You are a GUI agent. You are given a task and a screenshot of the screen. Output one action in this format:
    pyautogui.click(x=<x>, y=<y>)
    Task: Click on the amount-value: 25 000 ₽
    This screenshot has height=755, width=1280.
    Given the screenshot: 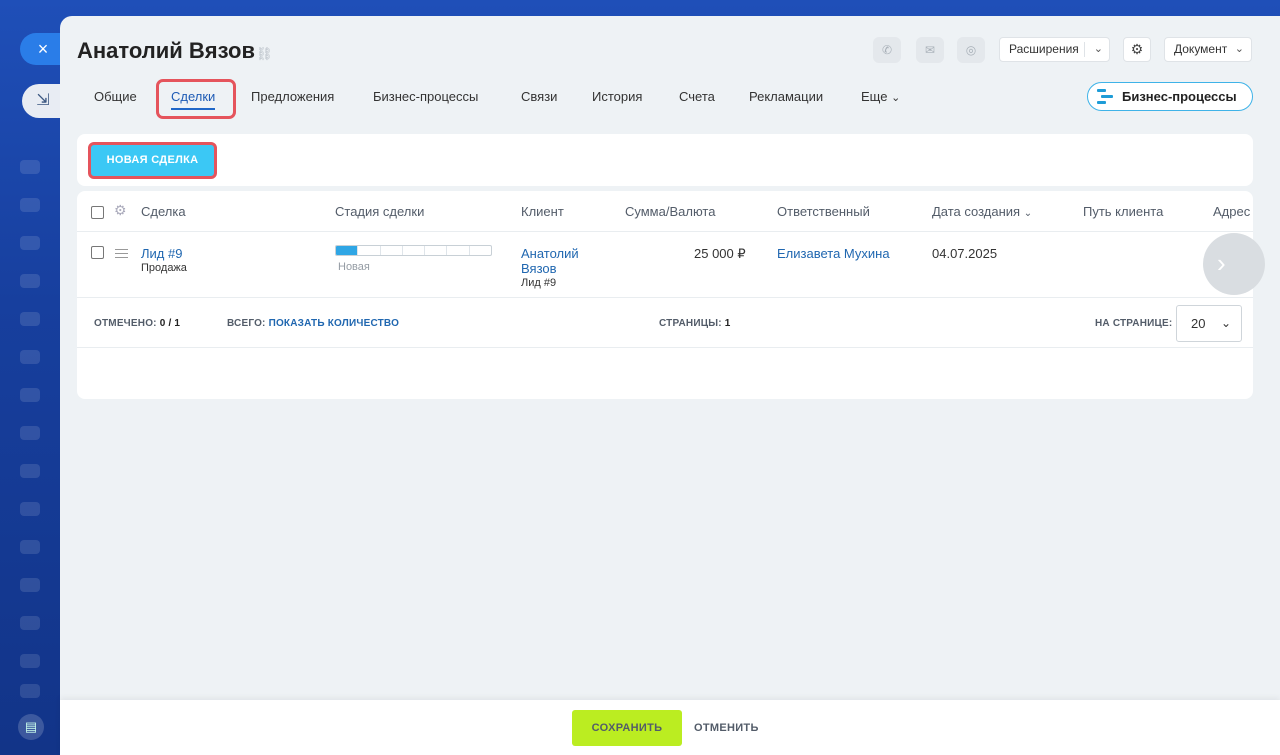 What is the action you would take?
    pyautogui.click(x=720, y=253)
    